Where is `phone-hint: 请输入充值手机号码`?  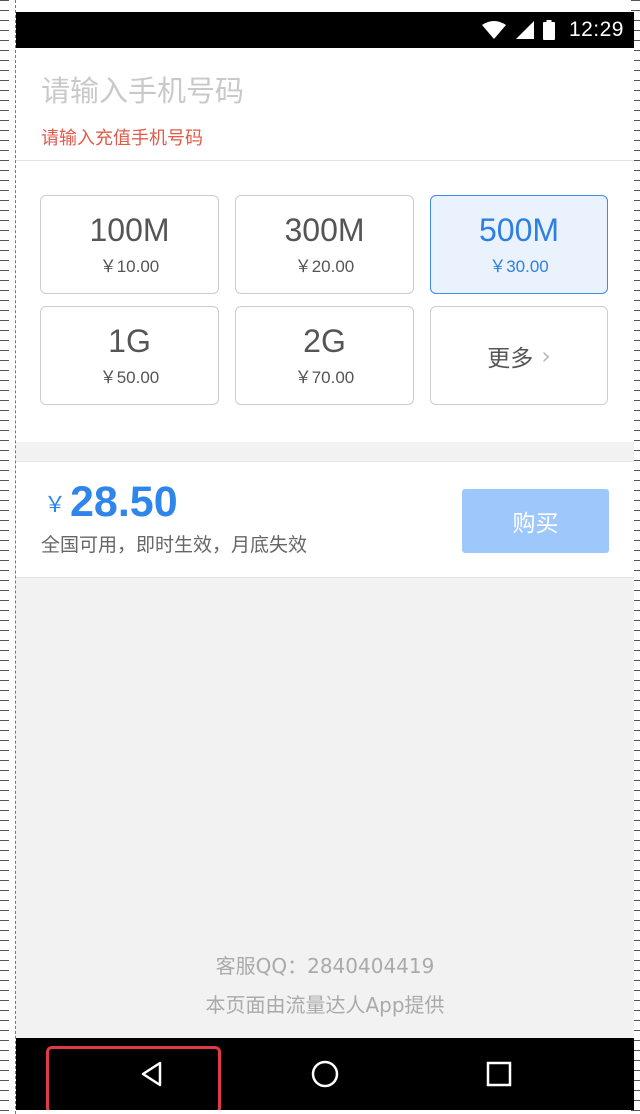
phone-hint: 请输入充值手机号码 is located at coordinates (122, 138).